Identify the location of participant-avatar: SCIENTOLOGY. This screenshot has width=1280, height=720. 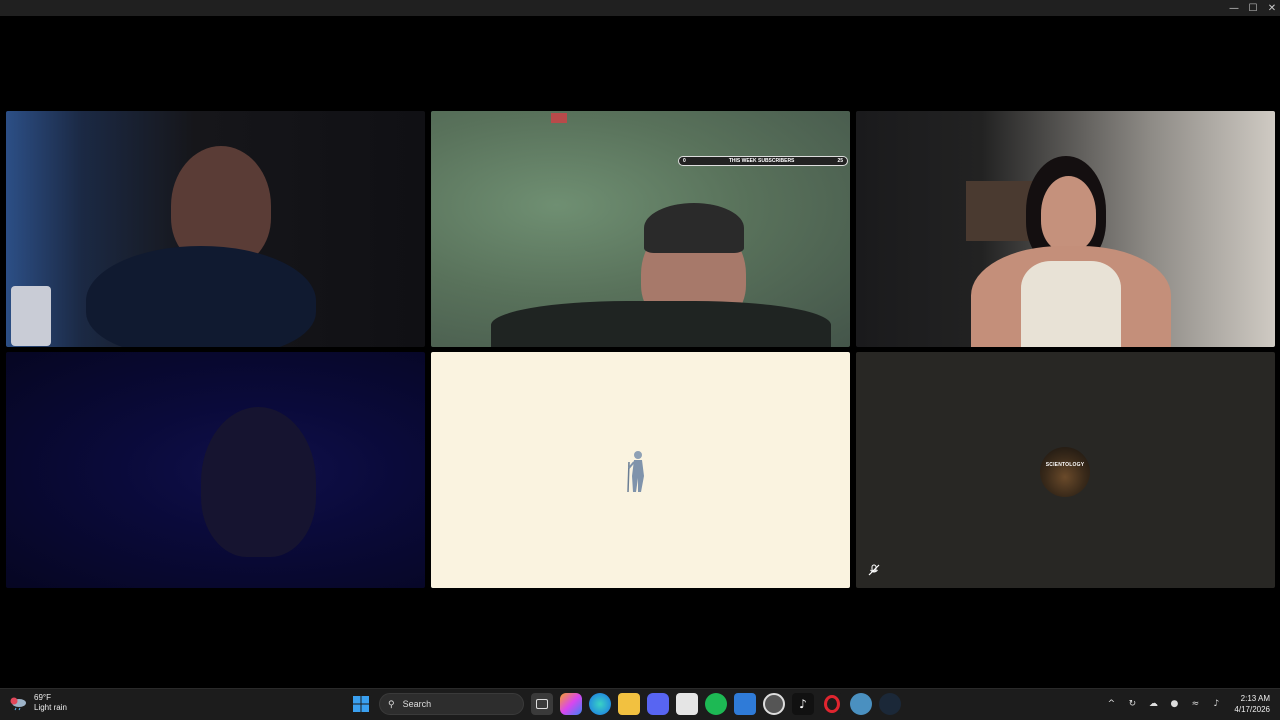
(1065, 472).